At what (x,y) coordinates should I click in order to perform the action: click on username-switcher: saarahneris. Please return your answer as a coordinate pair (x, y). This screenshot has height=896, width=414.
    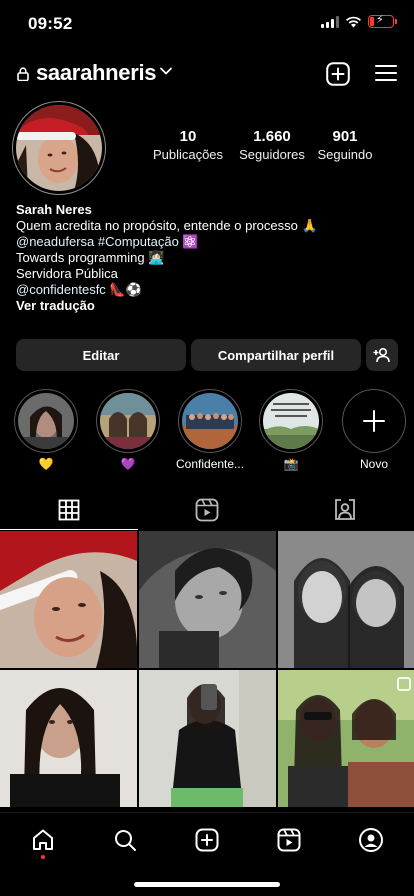
    Looking at the image, I should click on (96, 73).